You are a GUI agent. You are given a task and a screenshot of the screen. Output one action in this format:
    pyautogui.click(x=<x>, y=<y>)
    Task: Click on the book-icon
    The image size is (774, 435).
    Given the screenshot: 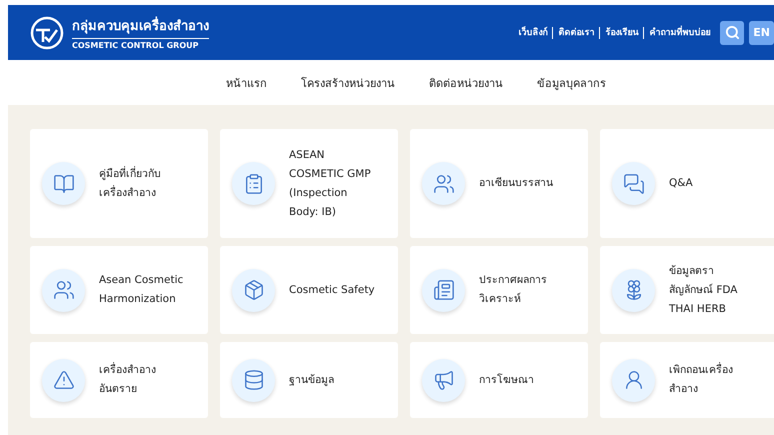 What is the action you would take?
    pyautogui.click(x=63, y=183)
    